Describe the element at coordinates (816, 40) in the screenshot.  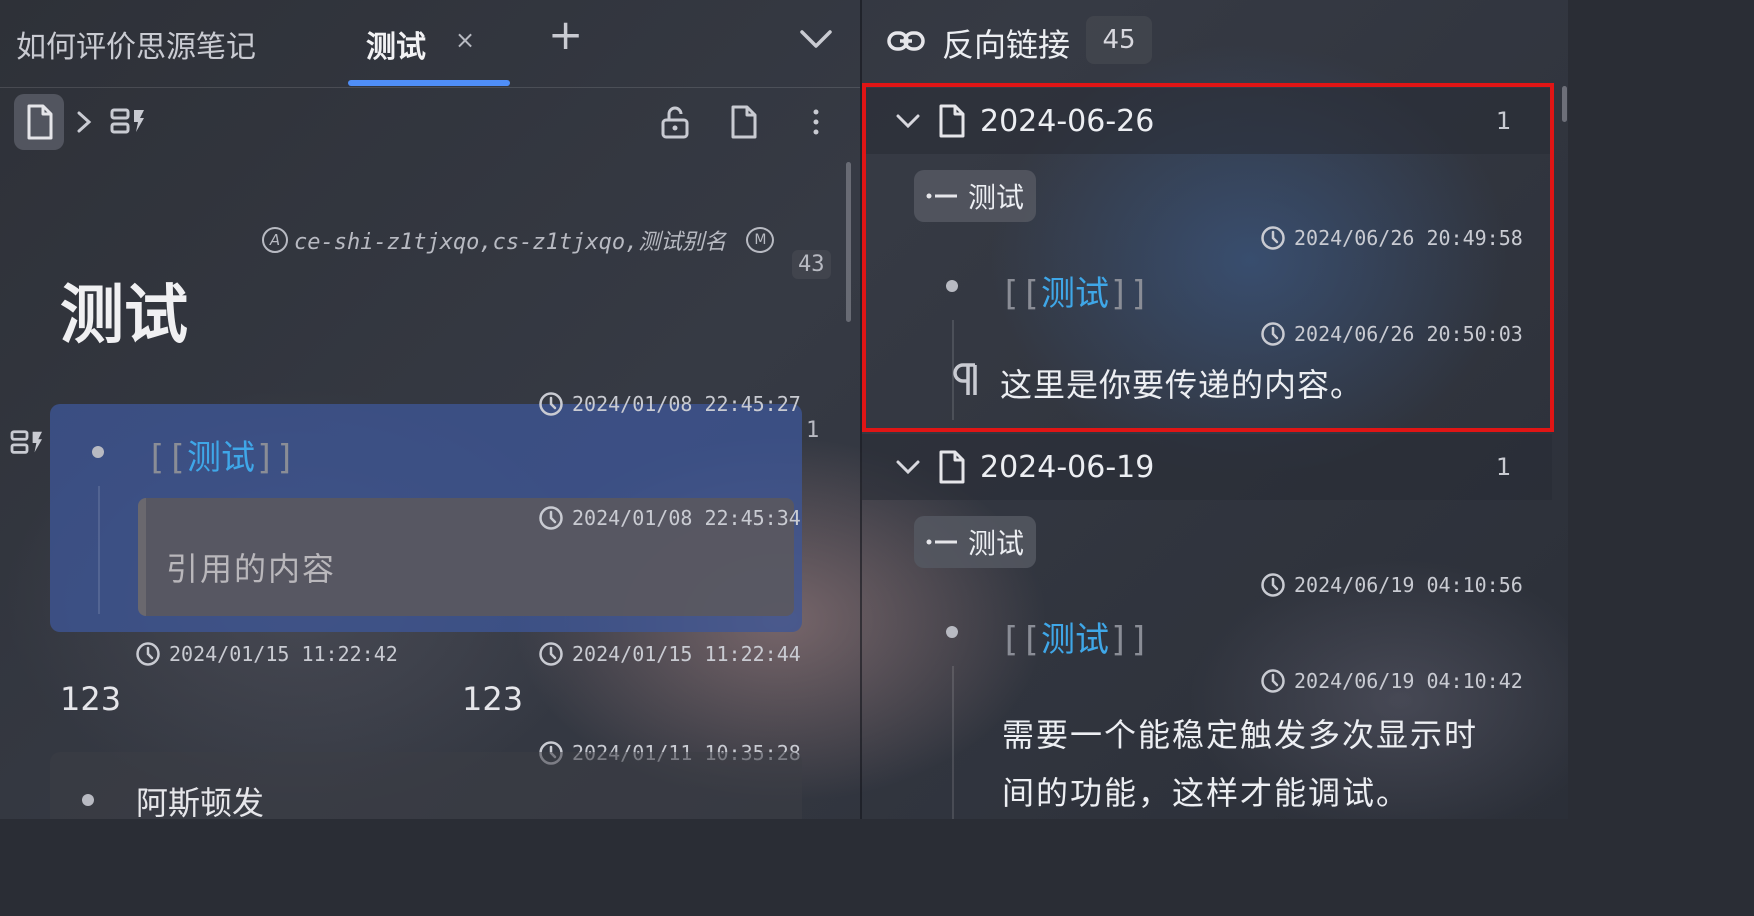
I see `chevron-down-icon` at that location.